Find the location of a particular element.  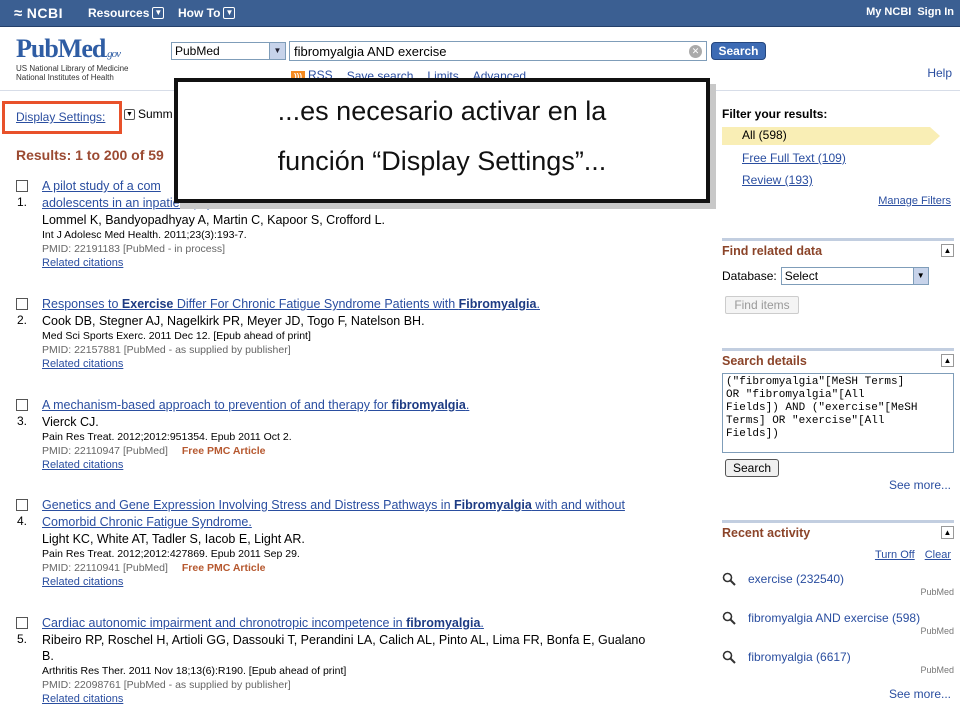

my-ncbi-link: My NCBI is located at coordinates (888, 12).